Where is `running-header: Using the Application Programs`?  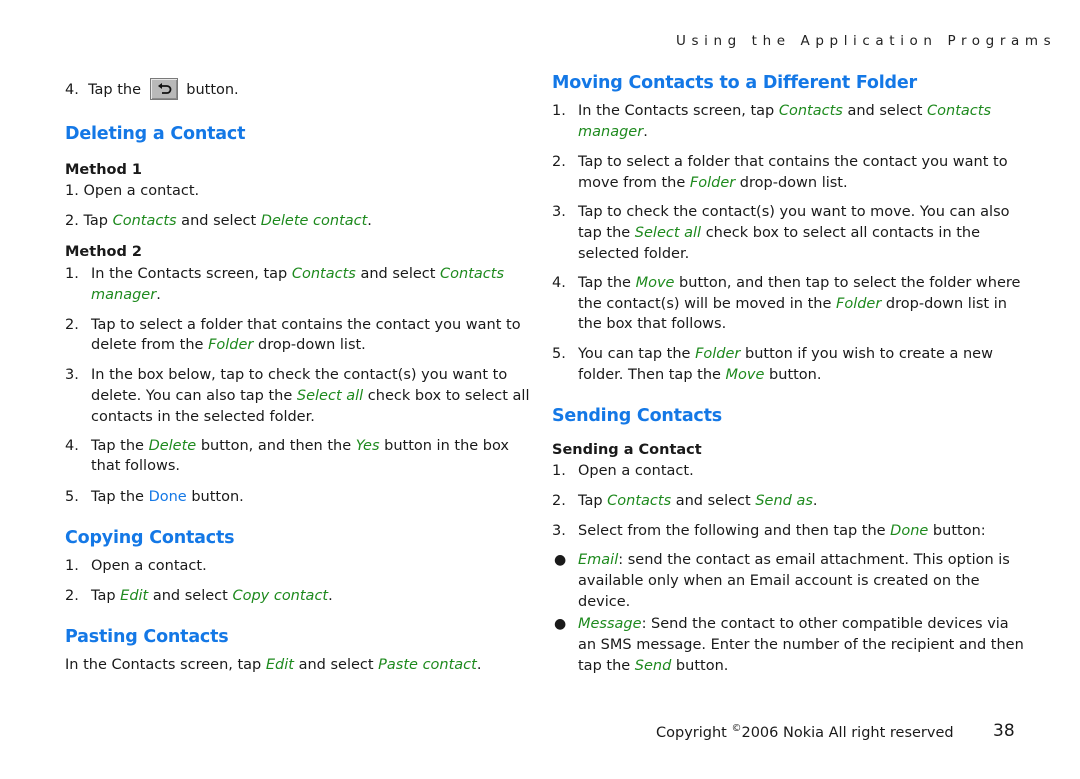 running-header: Using the Application Programs is located at coordinates (866, 41).